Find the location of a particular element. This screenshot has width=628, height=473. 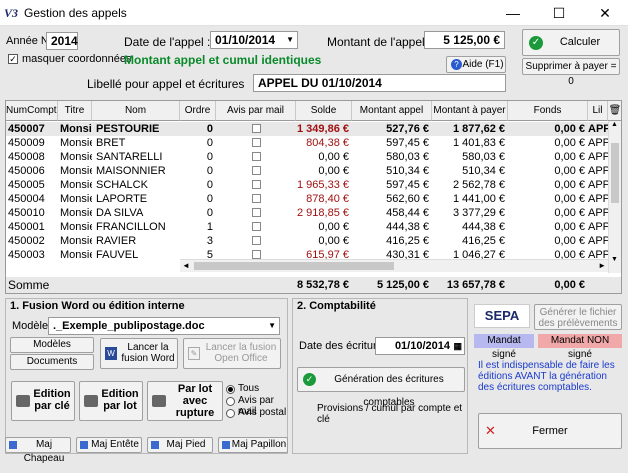

col-header-solde: Solde is located at coordinates (324, 111).